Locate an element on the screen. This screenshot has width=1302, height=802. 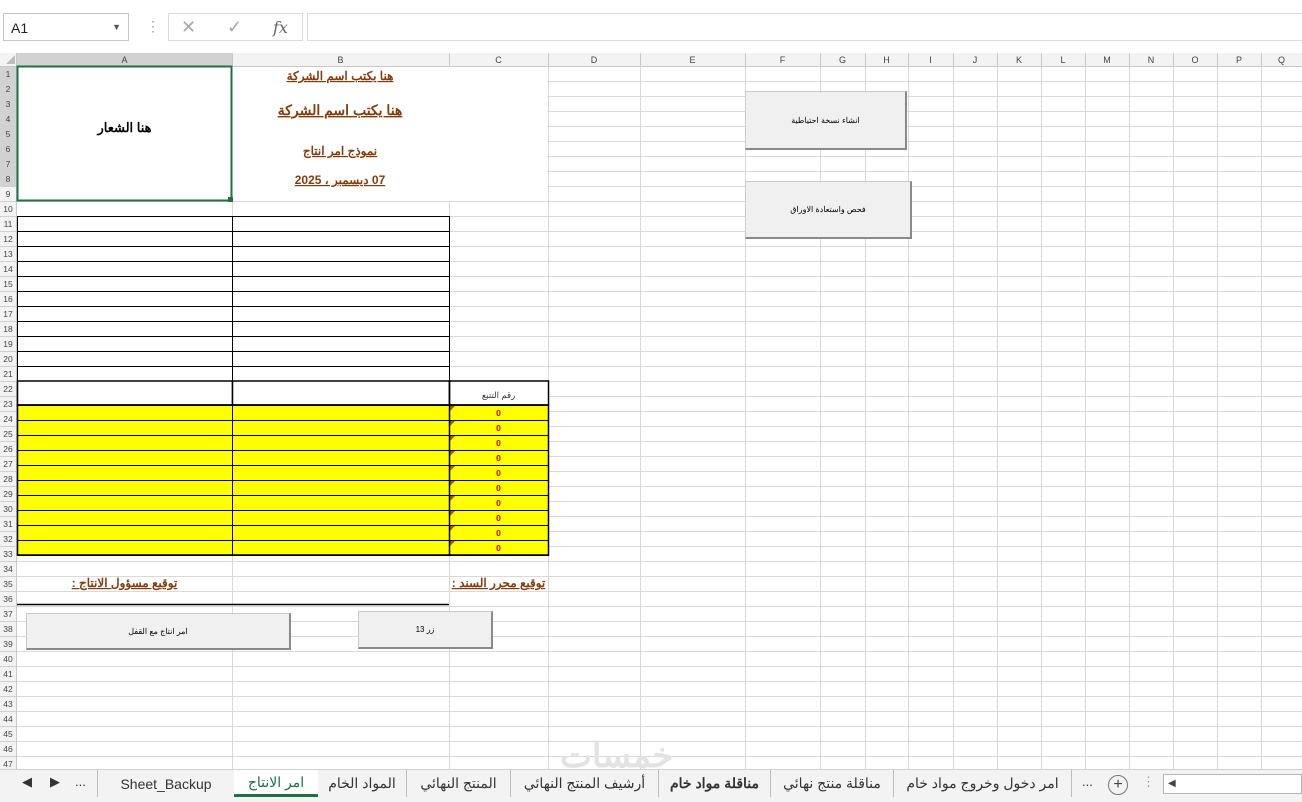
tab-production-order: امر الانتاج is located at coordinates (276, 783).